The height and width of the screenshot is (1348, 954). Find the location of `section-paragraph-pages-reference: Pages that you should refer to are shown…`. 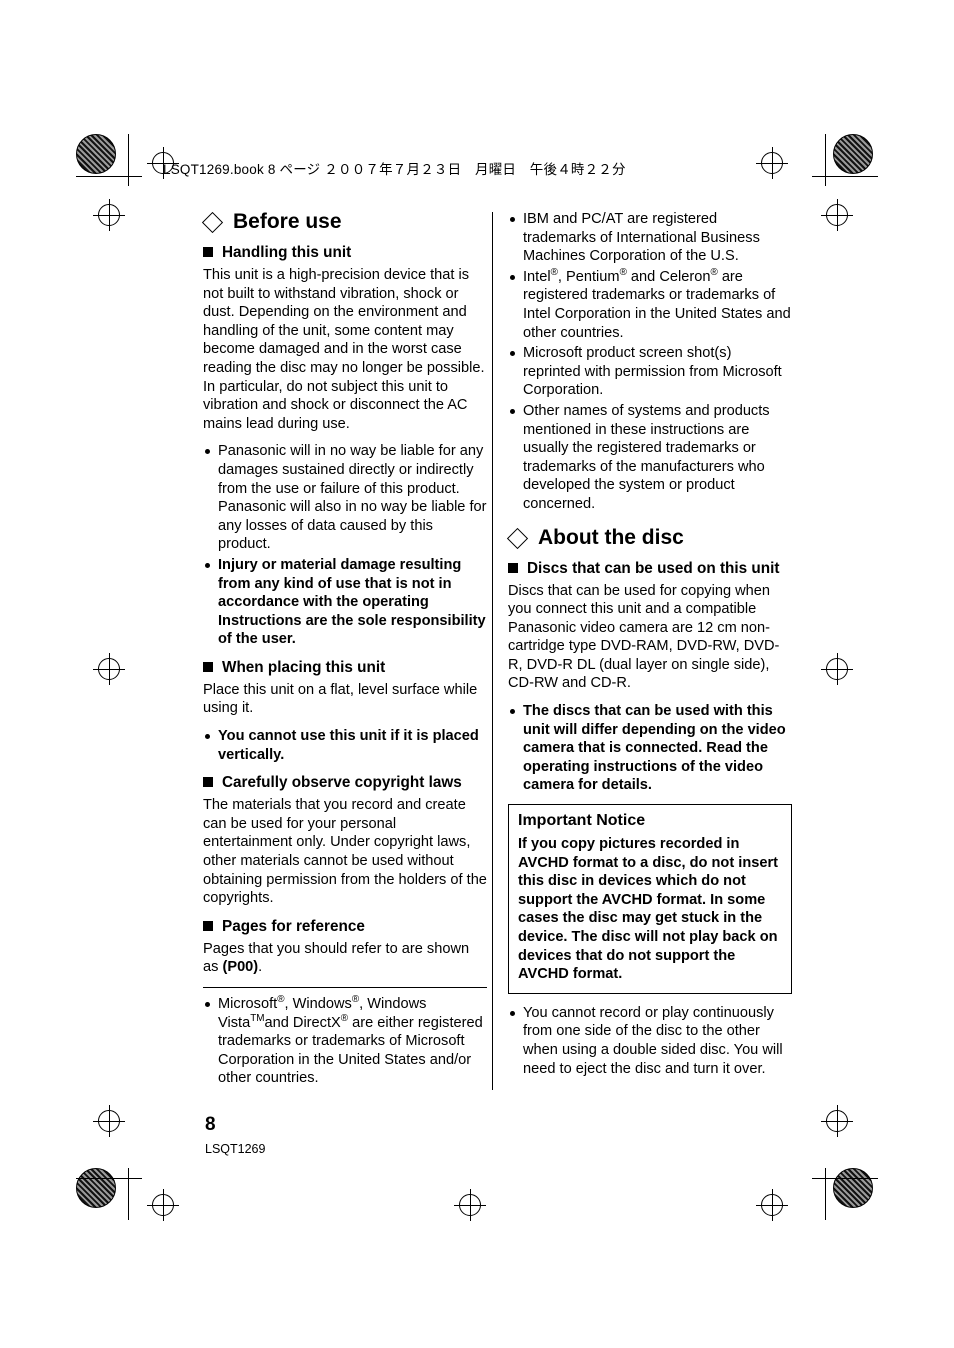

section-paragraph-pages-reference: Pages that you should refer to are shown… is located at coordinates (345, 958).